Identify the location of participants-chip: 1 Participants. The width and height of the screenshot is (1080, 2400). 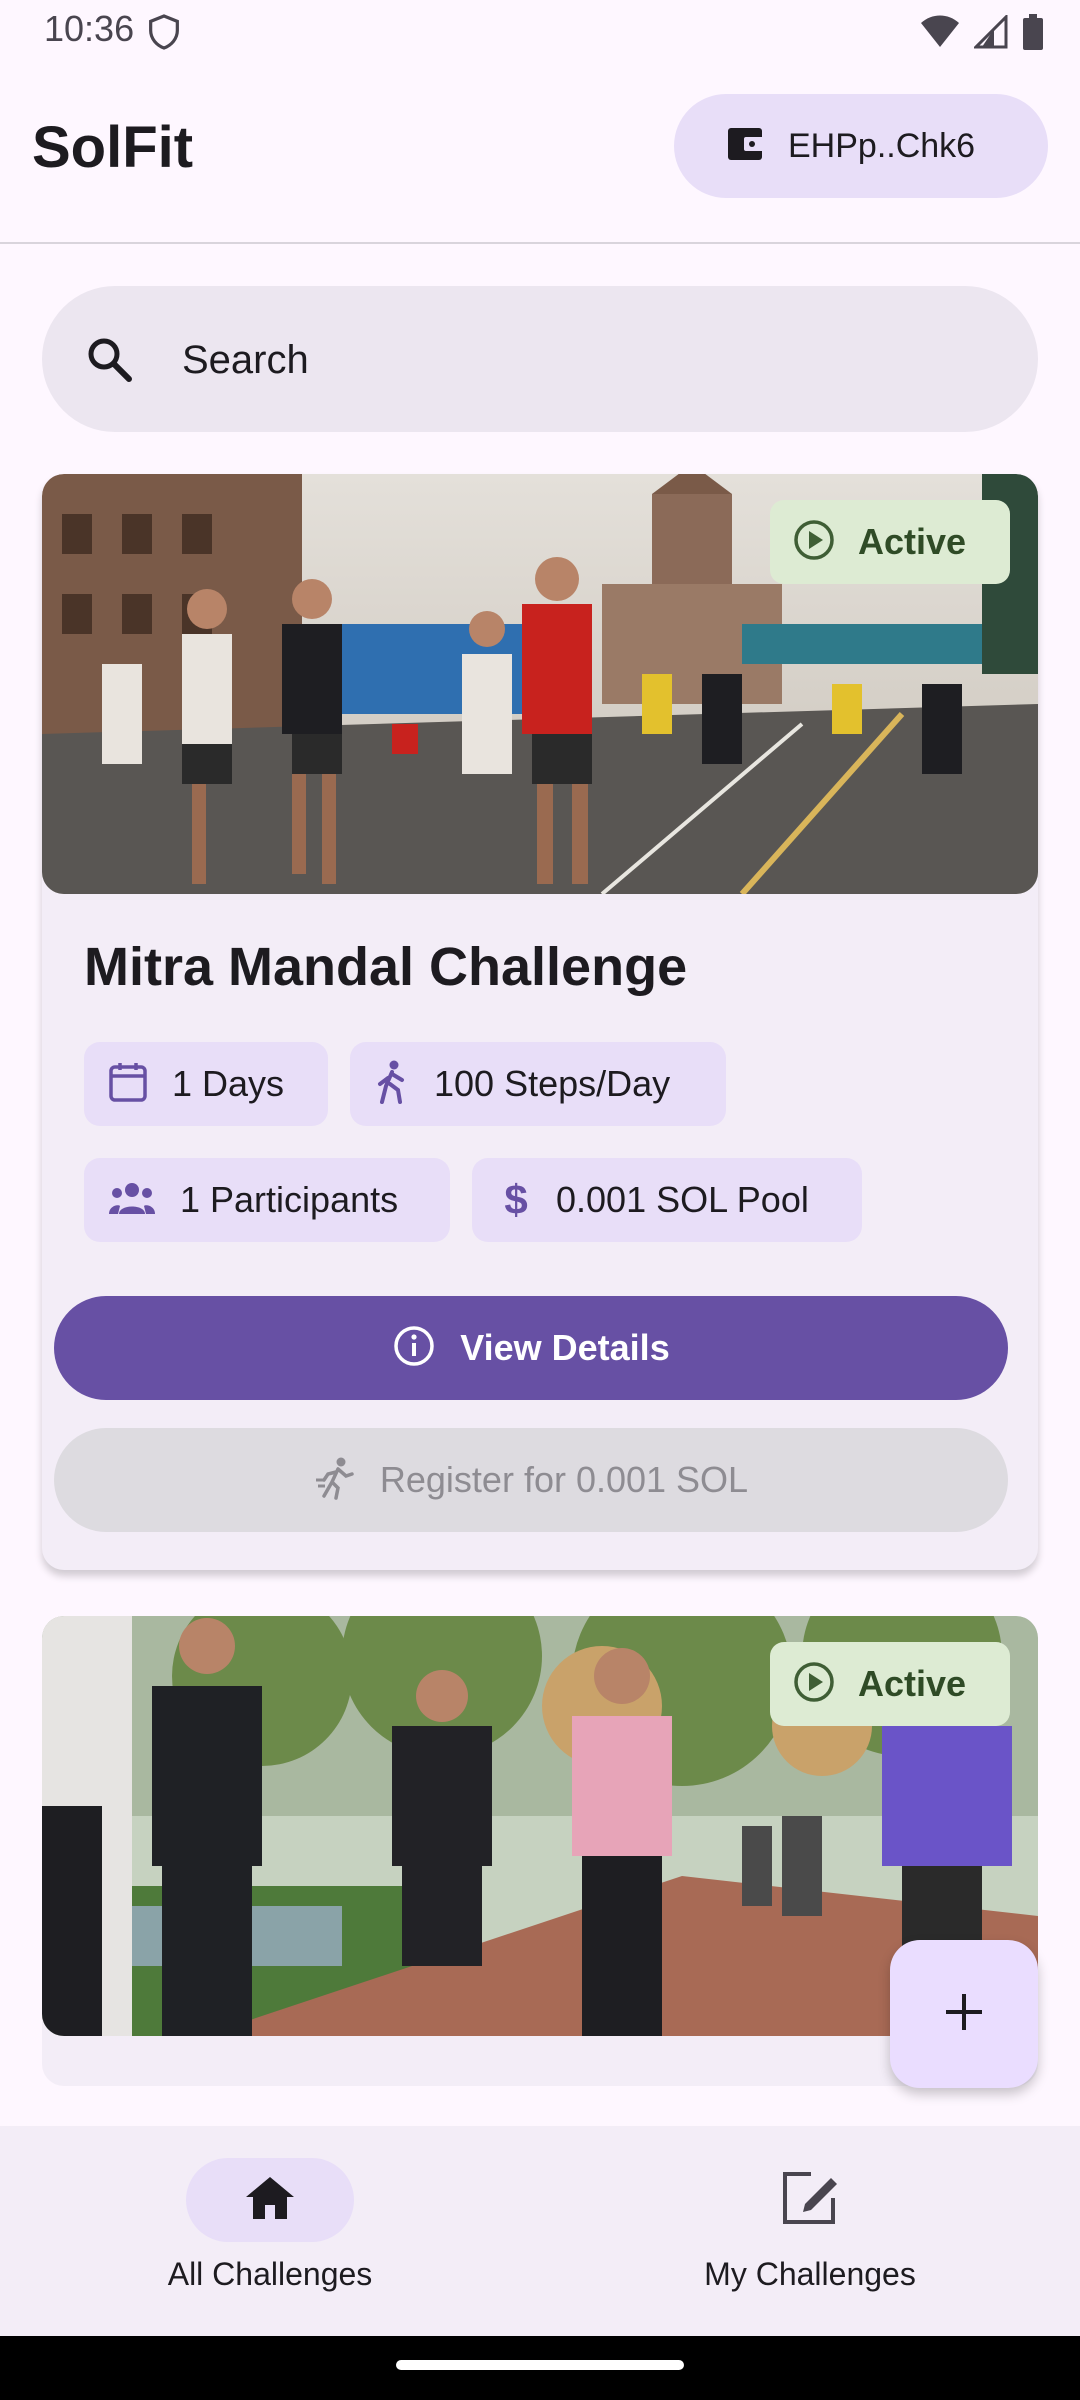
(267, 1200).